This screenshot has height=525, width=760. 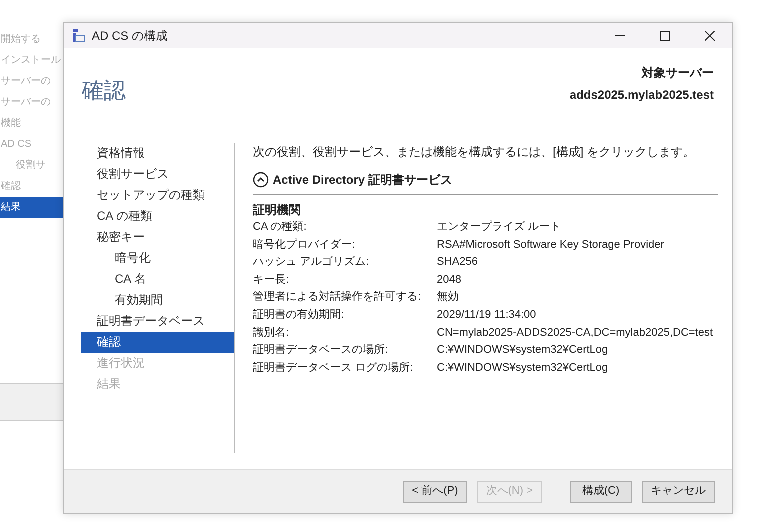 What do you see at coordinates (333, 368) in the screenshot?
I see `detail-label: 証明書データベース ログの場所:` at bounding box center [333, 368].